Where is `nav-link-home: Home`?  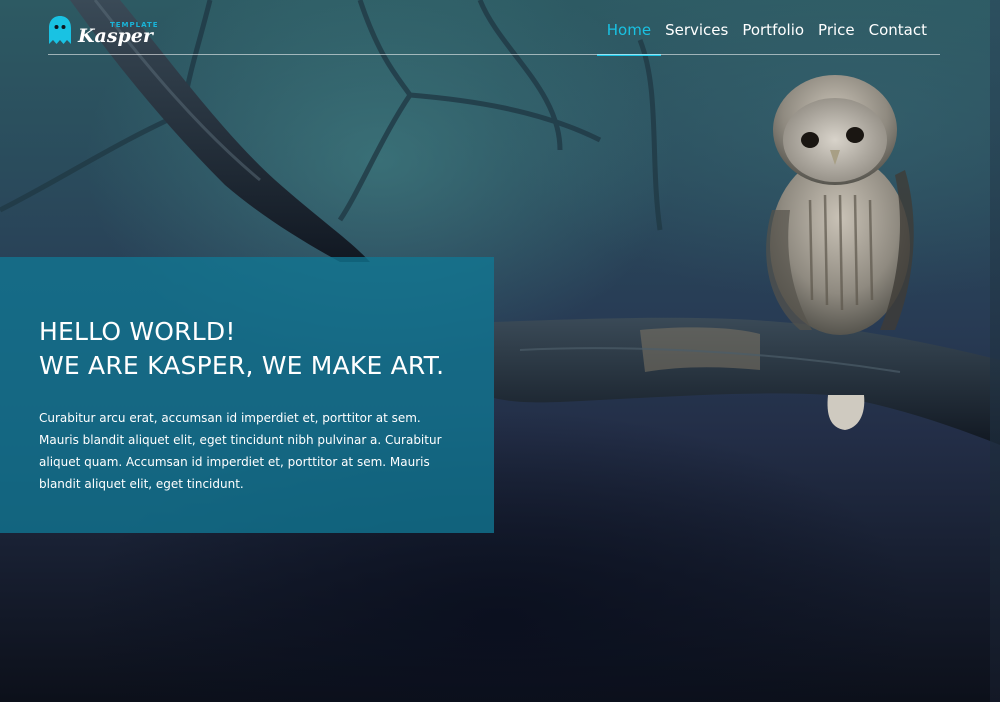
nav-link-home: Home is located at coordinates (629, 38).